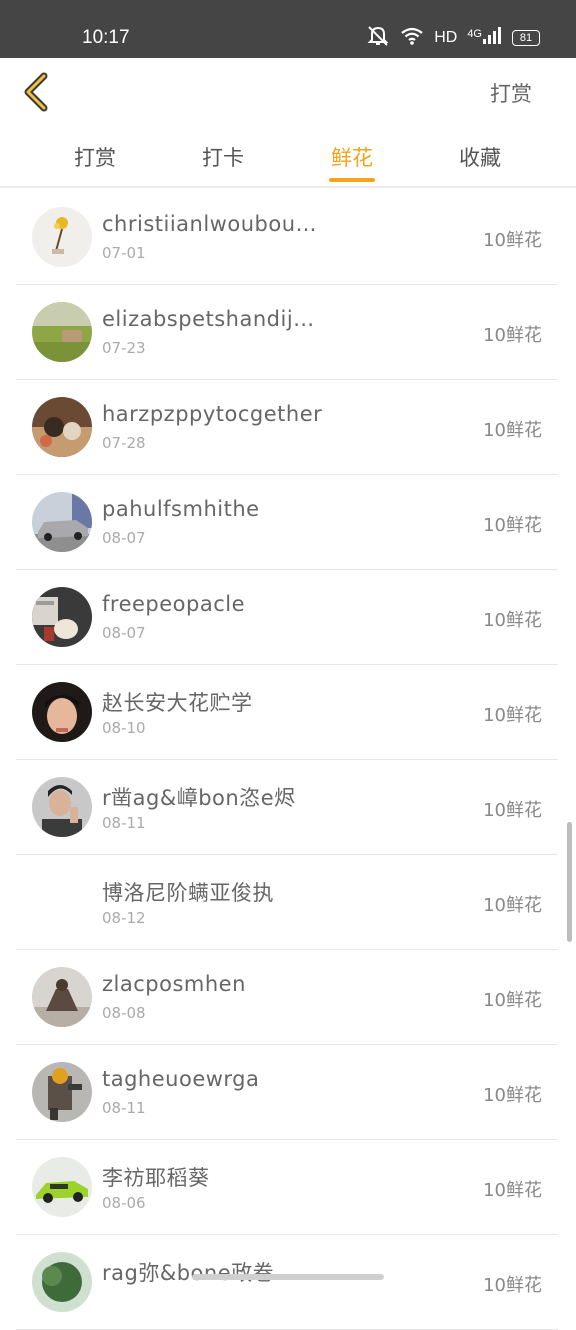  I want to click on date: 08-06, so click(124, 1203).